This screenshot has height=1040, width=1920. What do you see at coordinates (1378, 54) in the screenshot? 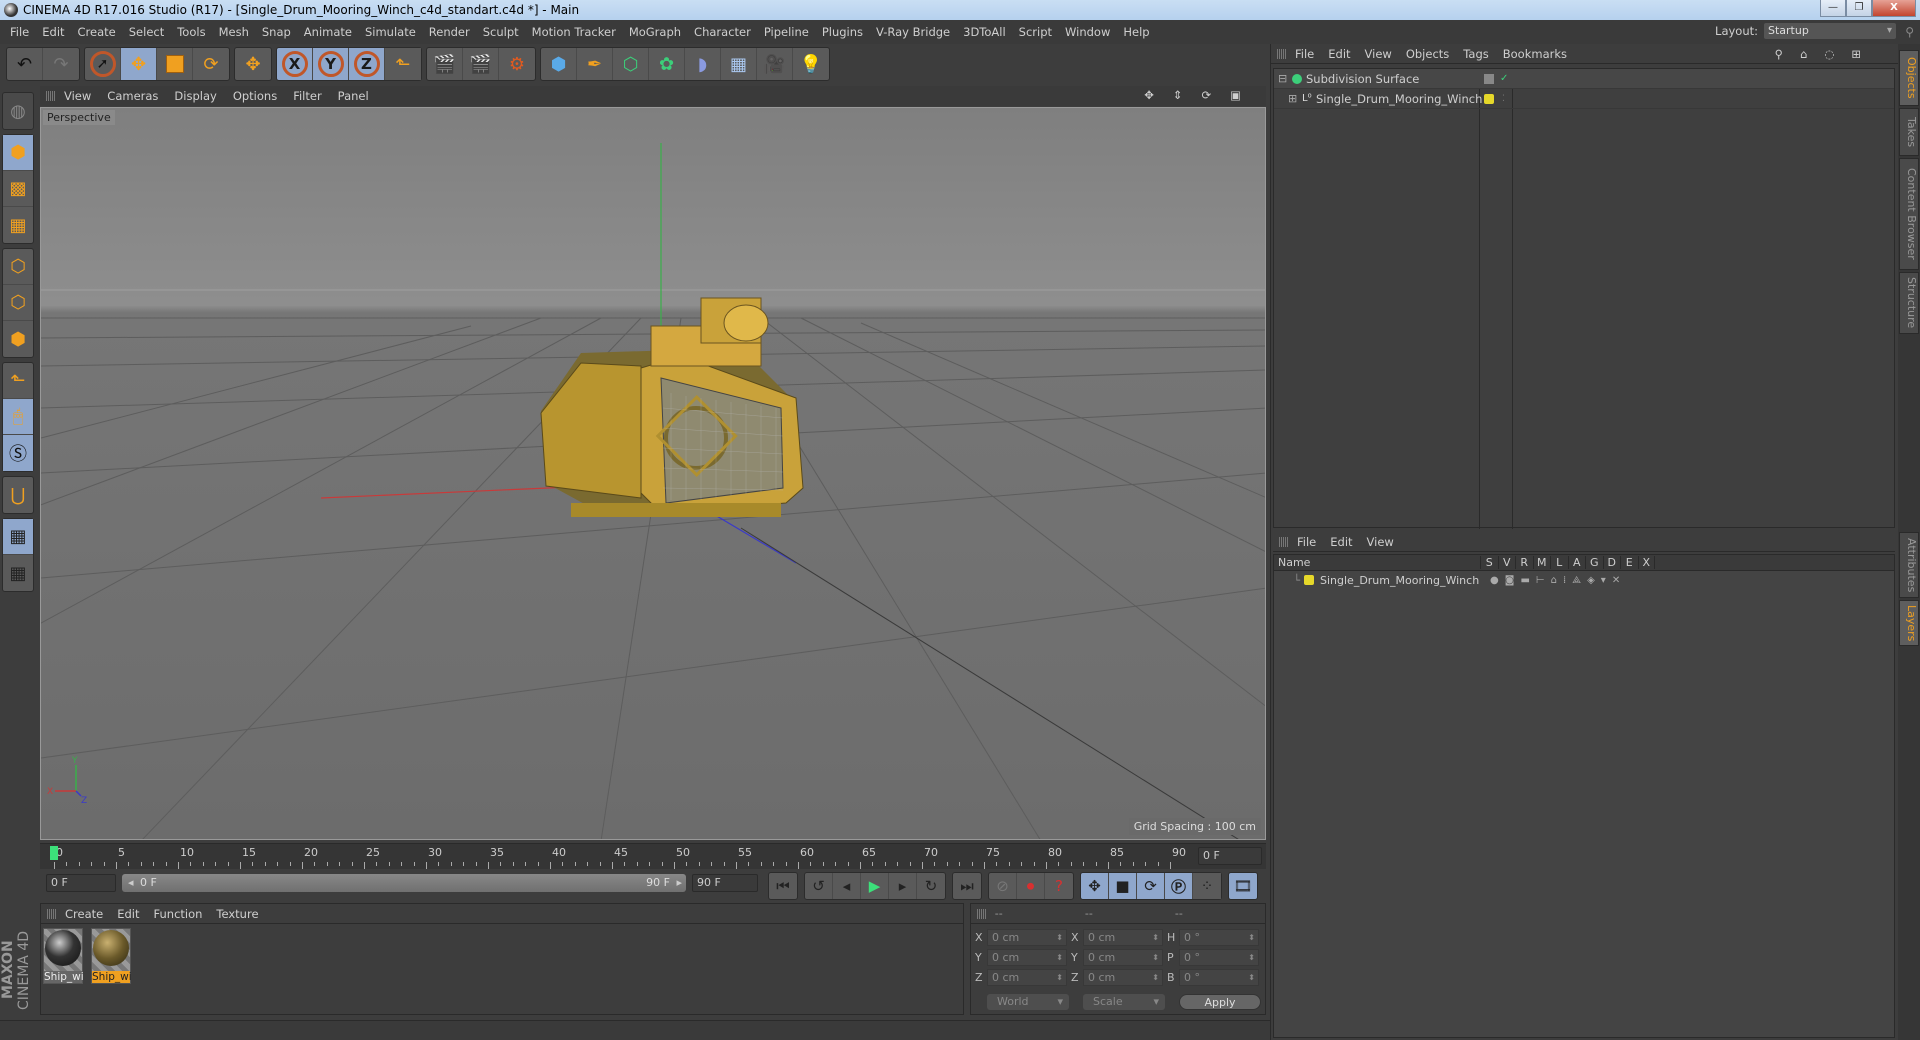
I see `object-menu-view: View` at bounding box center [1378, 54].